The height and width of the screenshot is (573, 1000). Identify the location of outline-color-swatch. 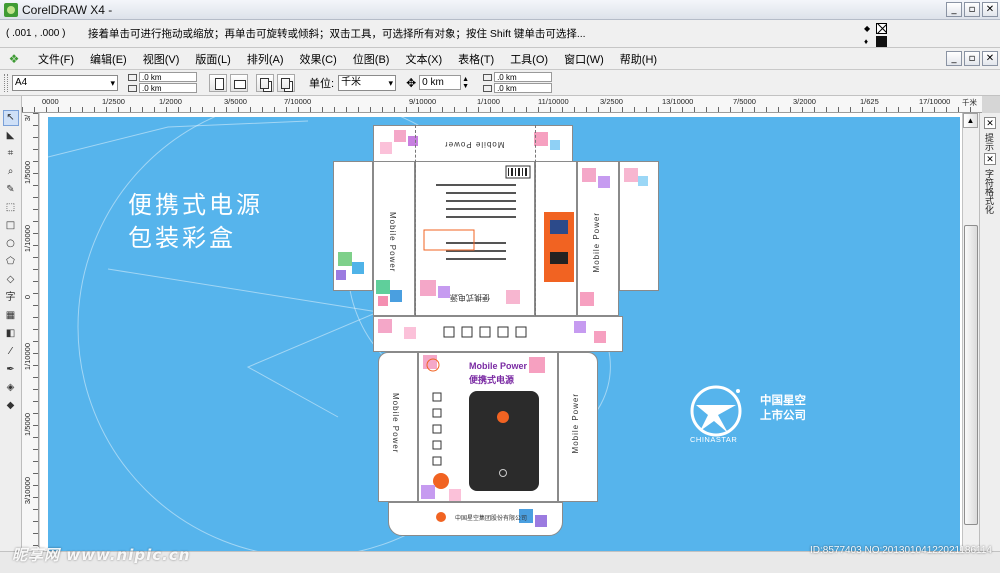
(881, 41).